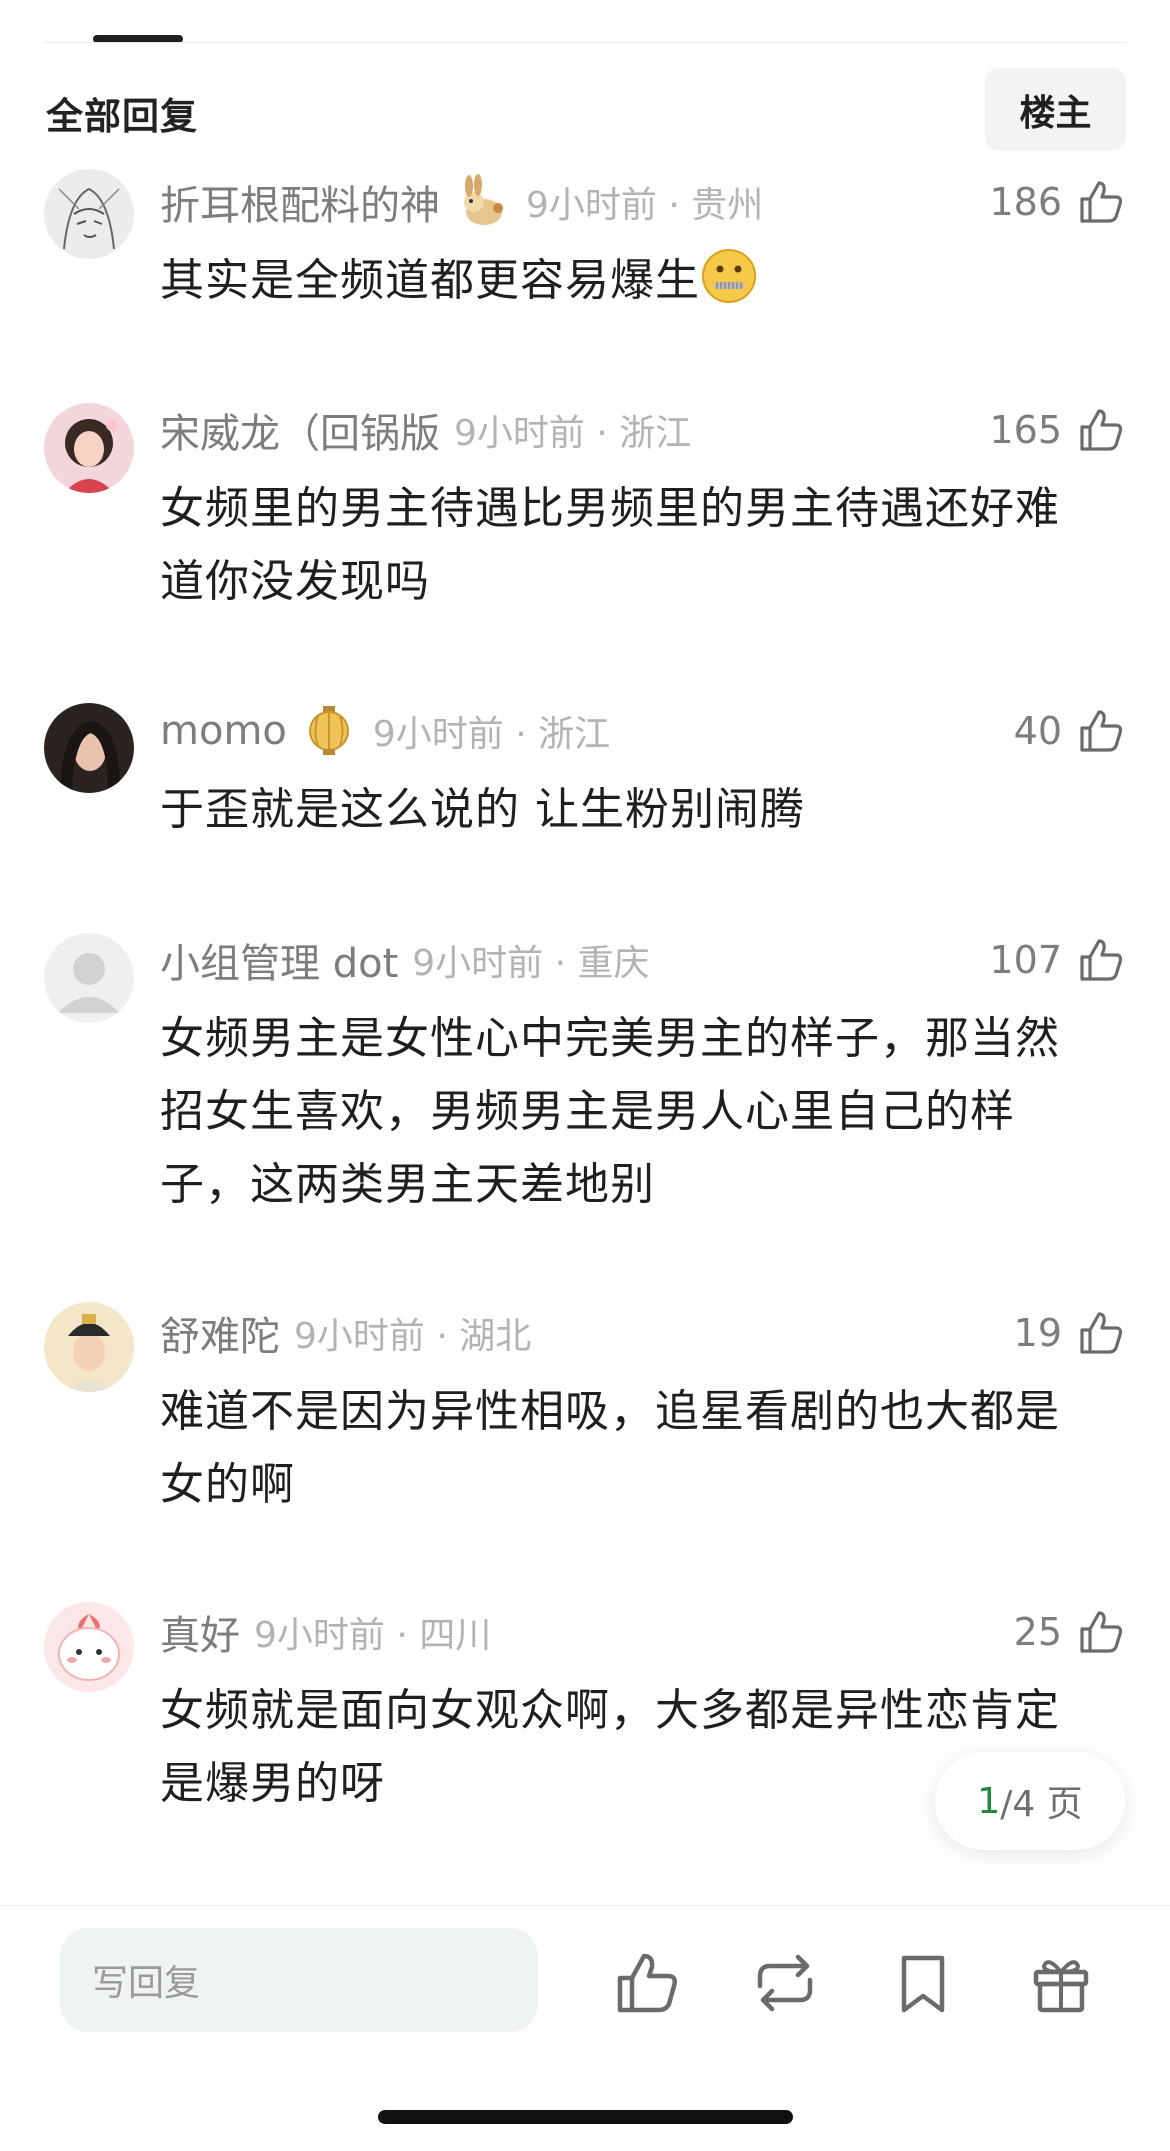 The width and height of the screenshot is (1170, 2151). Describe the element at coordinates (1037, 731) in the screenshot. I see `like-count: 40` at that location.